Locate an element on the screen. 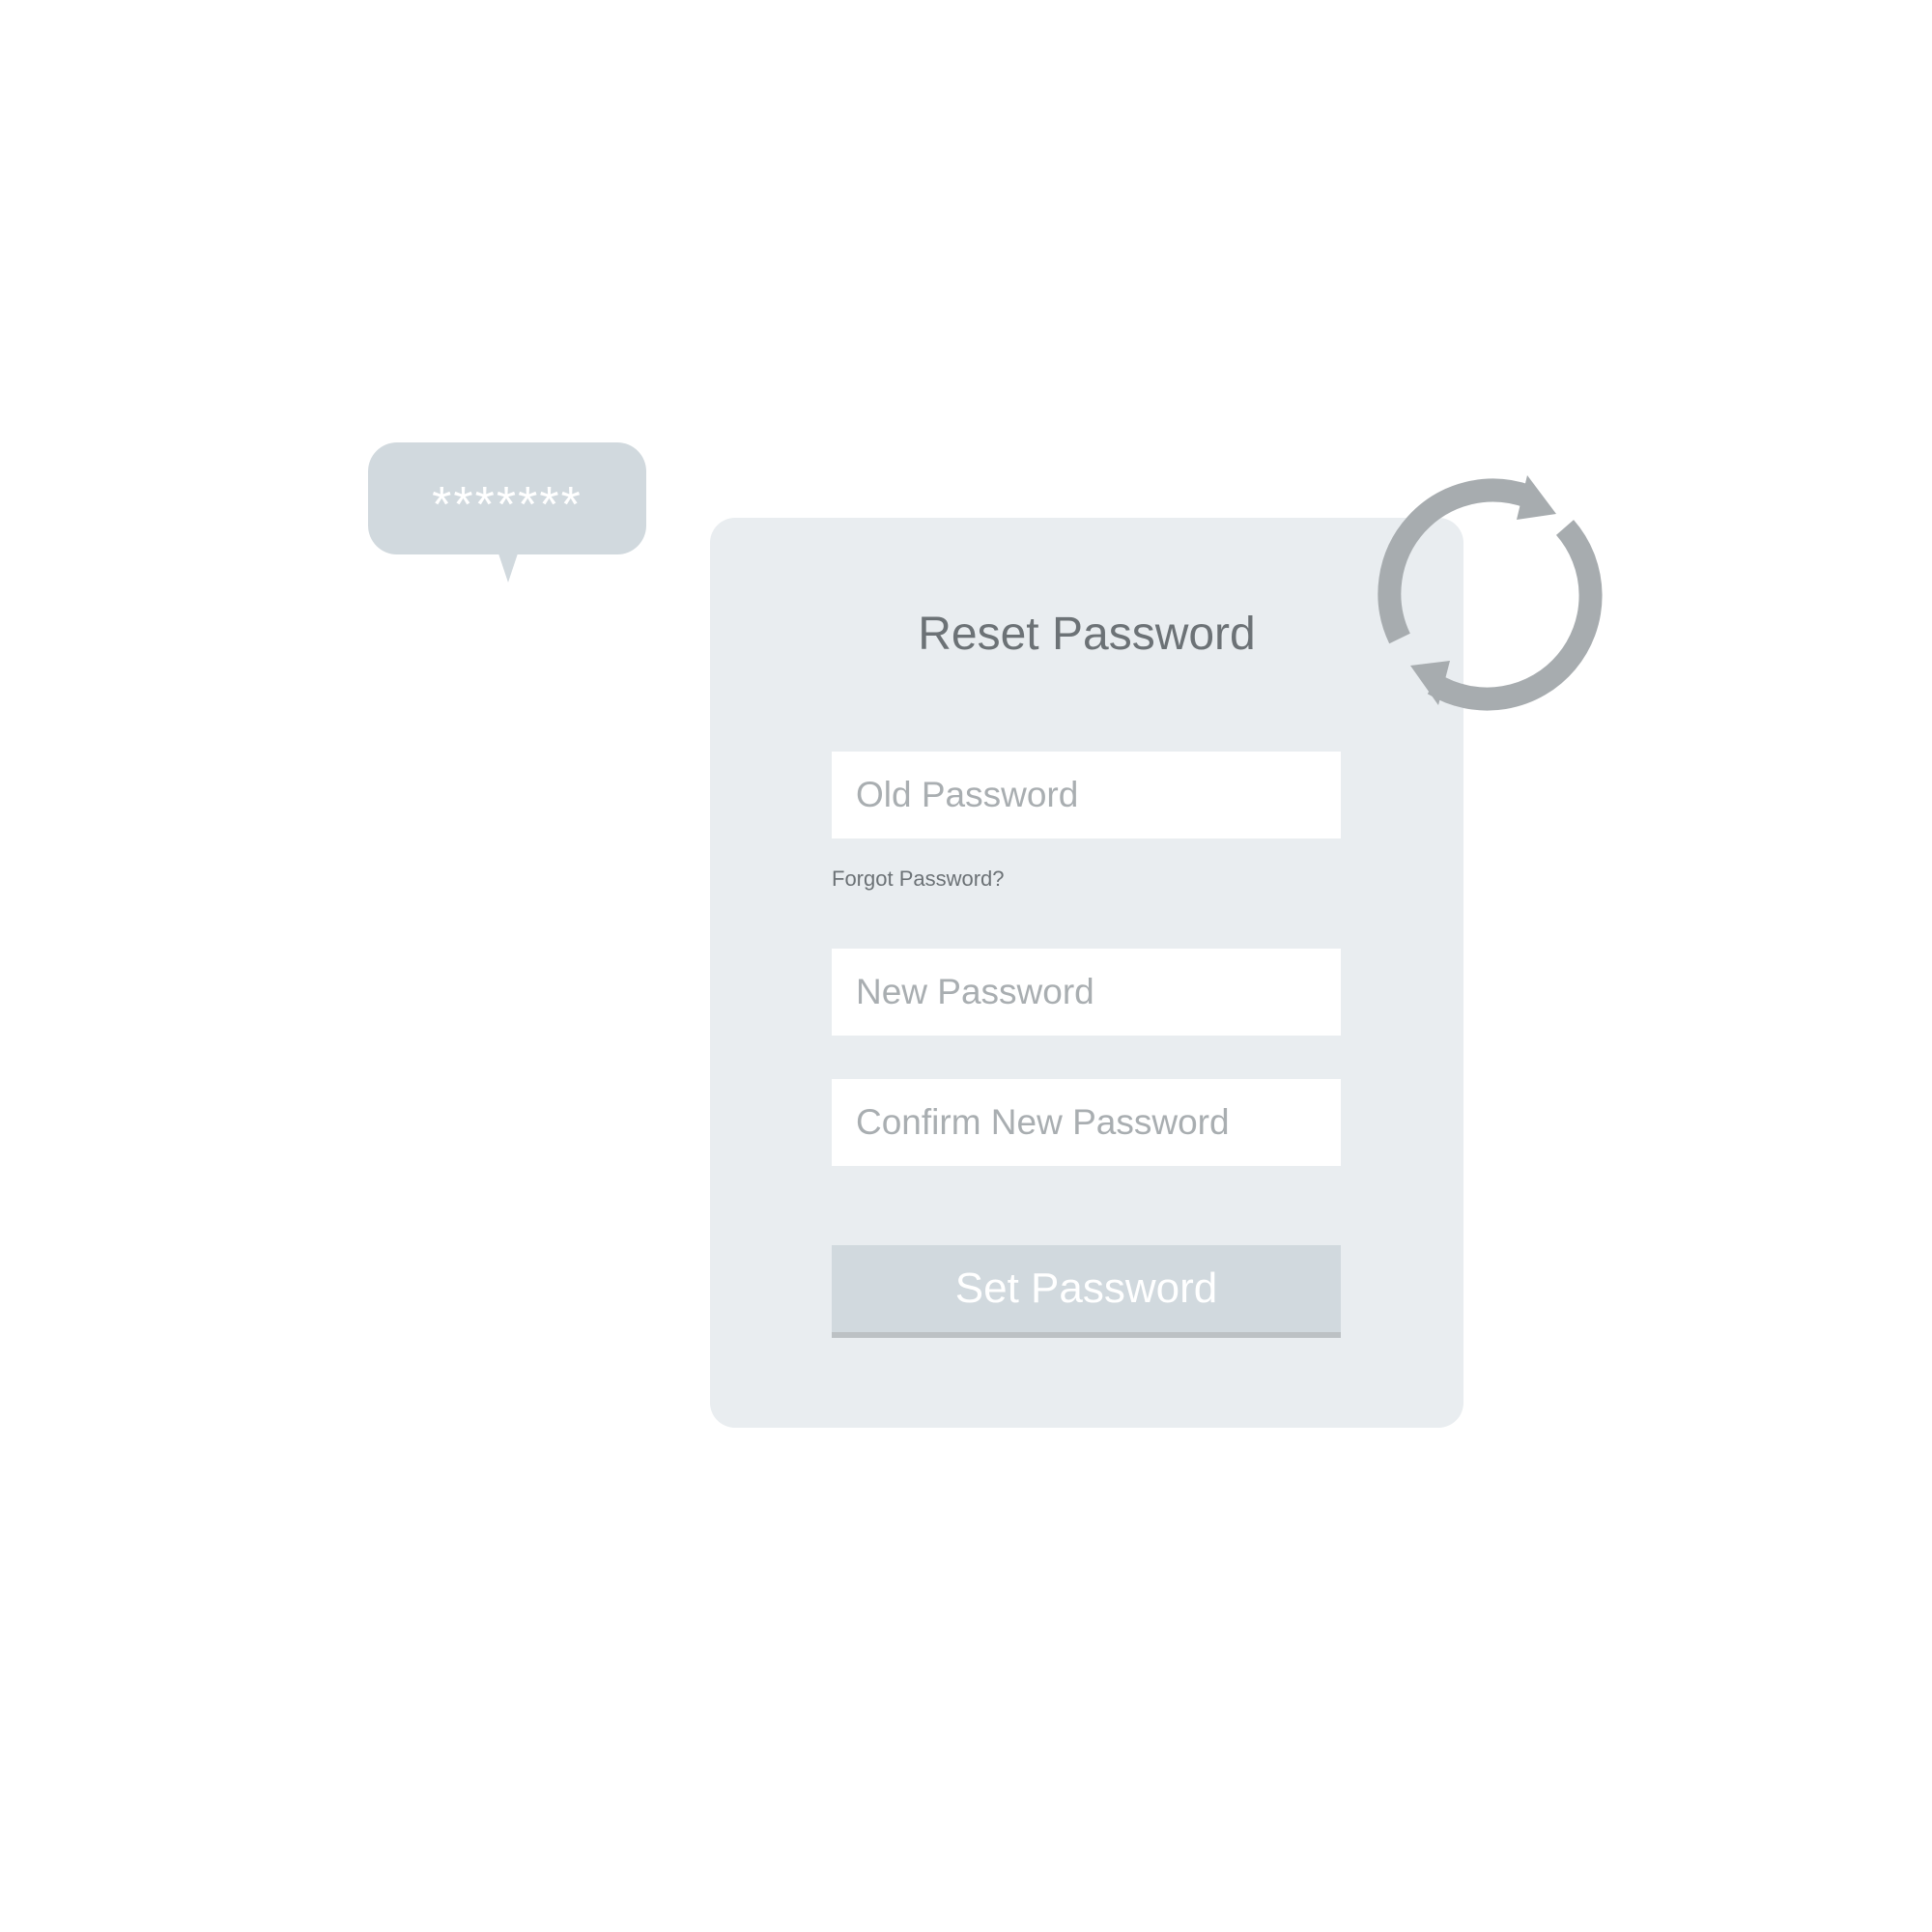 This screenshot has height=1932, width=1932. confirm-password-input is located at coordinates (1098, 1122).